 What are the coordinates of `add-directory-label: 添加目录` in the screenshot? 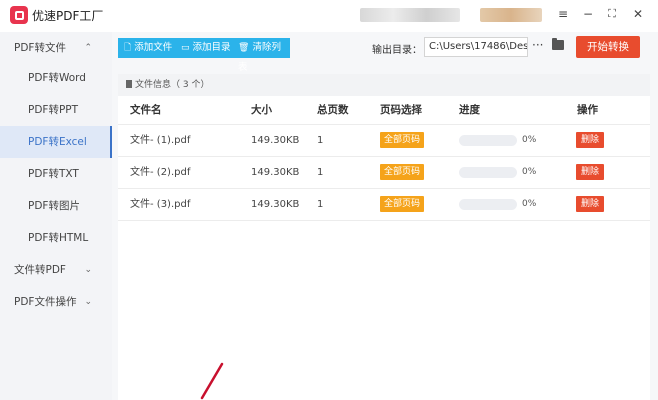 It's located at (211, 47).